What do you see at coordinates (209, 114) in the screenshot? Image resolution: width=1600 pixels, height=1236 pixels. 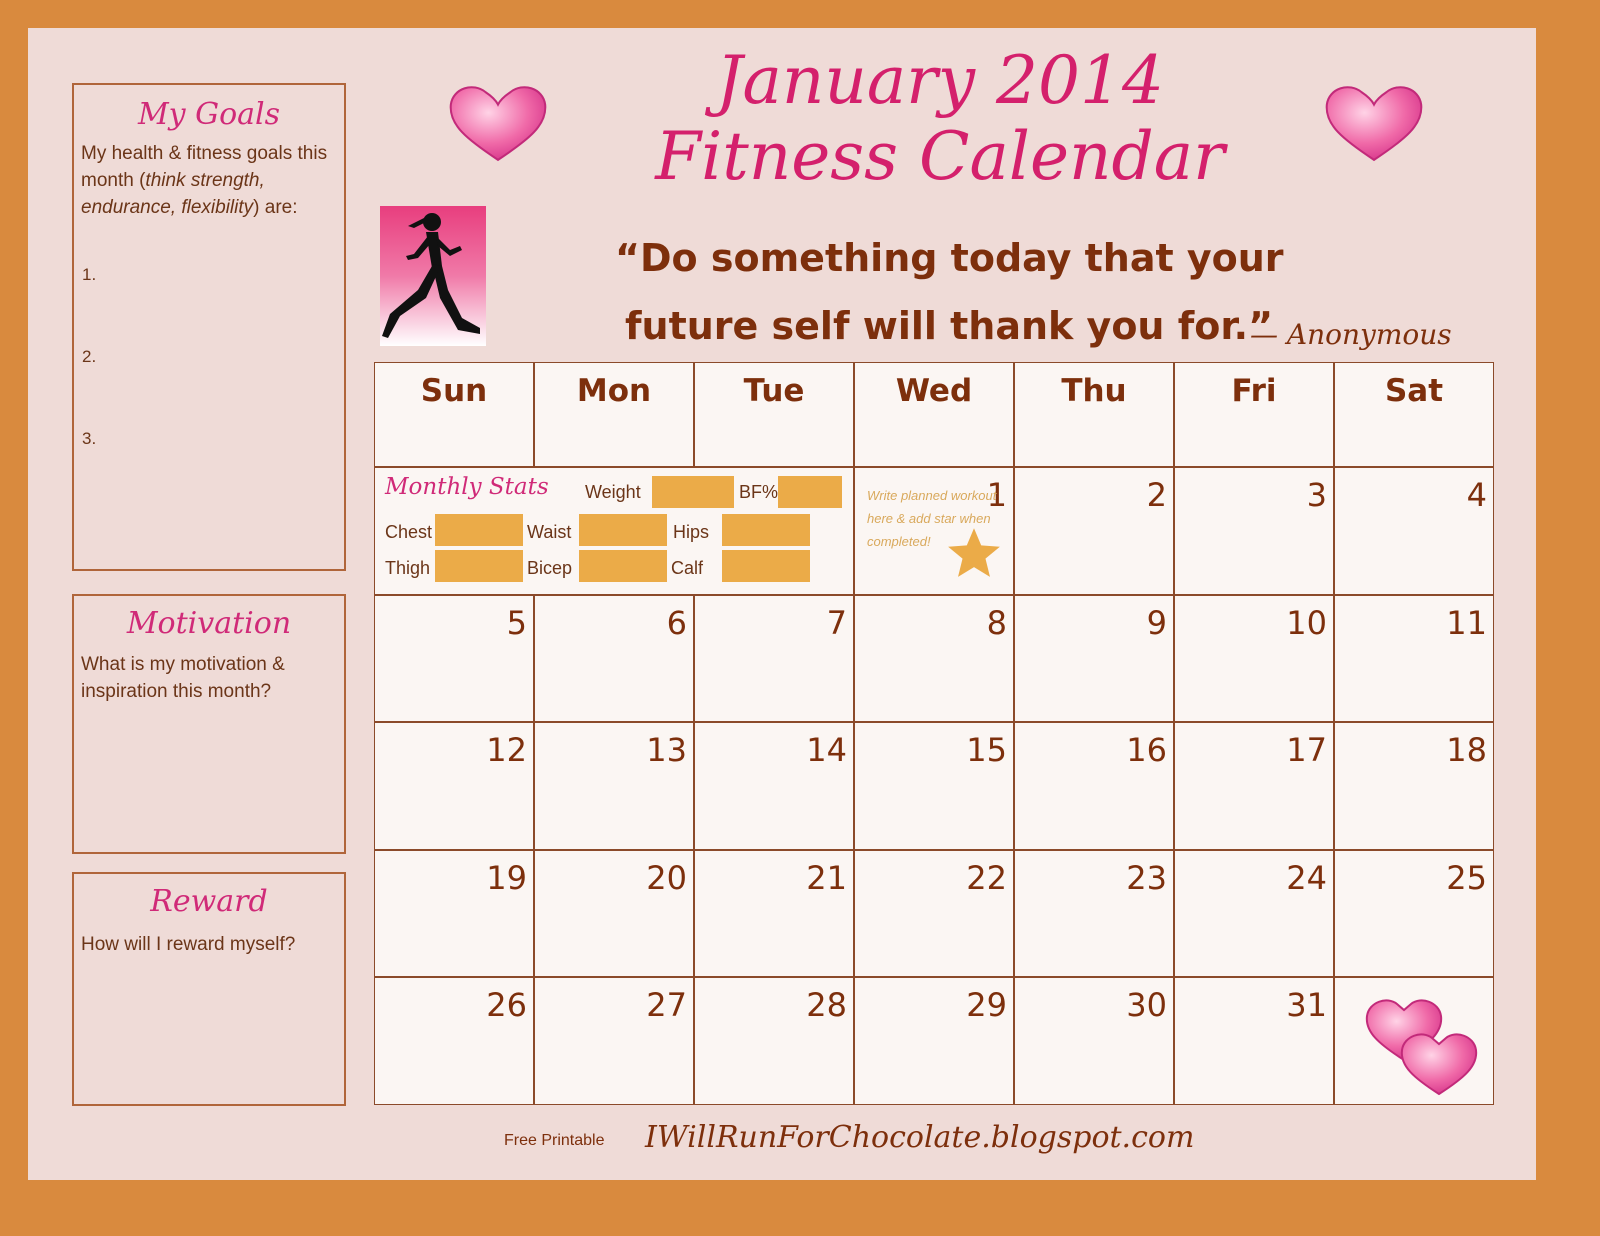 I see `goals-heading: My Goals` at bounding box center [209, 114].